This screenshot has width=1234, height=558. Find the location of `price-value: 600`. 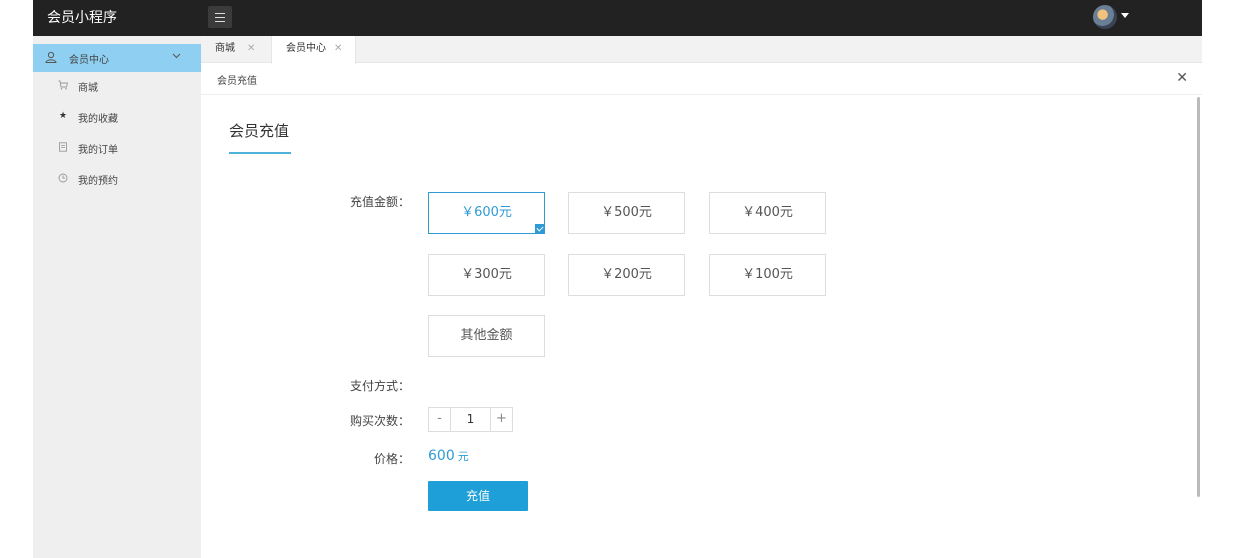

price-value: 600 is located at coordinates (441, 456).